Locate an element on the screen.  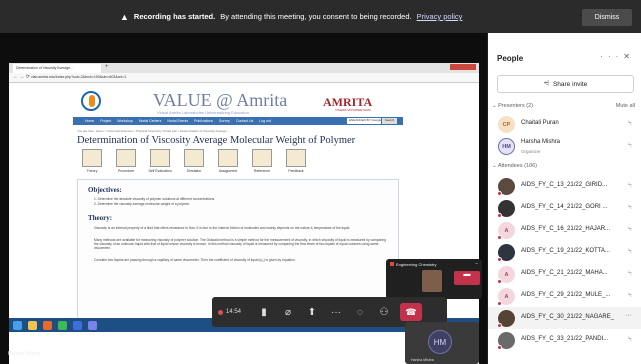
vlab-logo is located at coordinates (91, 101).